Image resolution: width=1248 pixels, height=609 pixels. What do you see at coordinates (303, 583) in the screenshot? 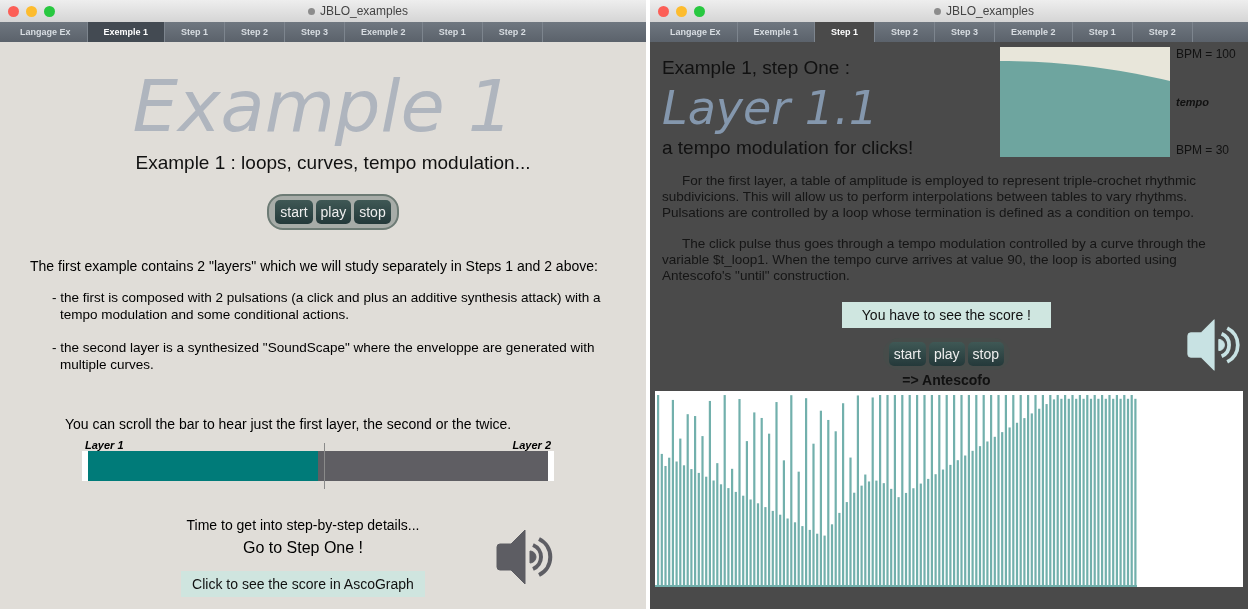
I see `score-button: Click to see the score in AscoGraph` at bounding box center [303, 583].